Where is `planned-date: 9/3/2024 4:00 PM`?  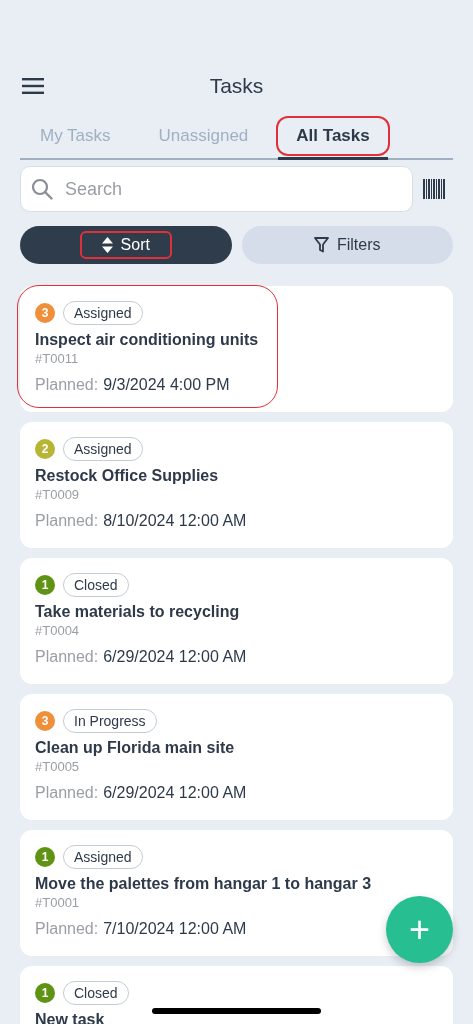 planned-date: 9/3/2024 4:00 PM is located at coordinates (166, 385).